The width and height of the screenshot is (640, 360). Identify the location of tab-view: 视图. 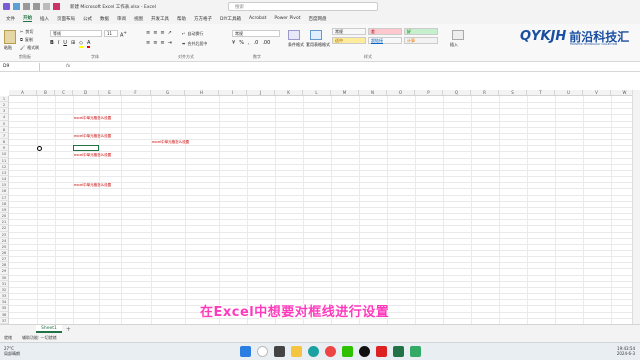
(138, 19).